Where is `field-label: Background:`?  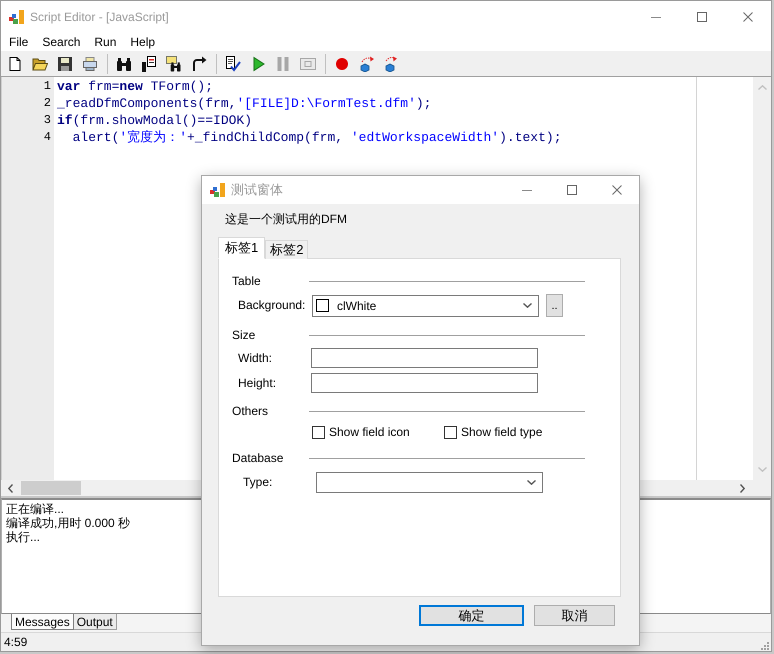
field-label: Background: is located at coordinates (271, 305).